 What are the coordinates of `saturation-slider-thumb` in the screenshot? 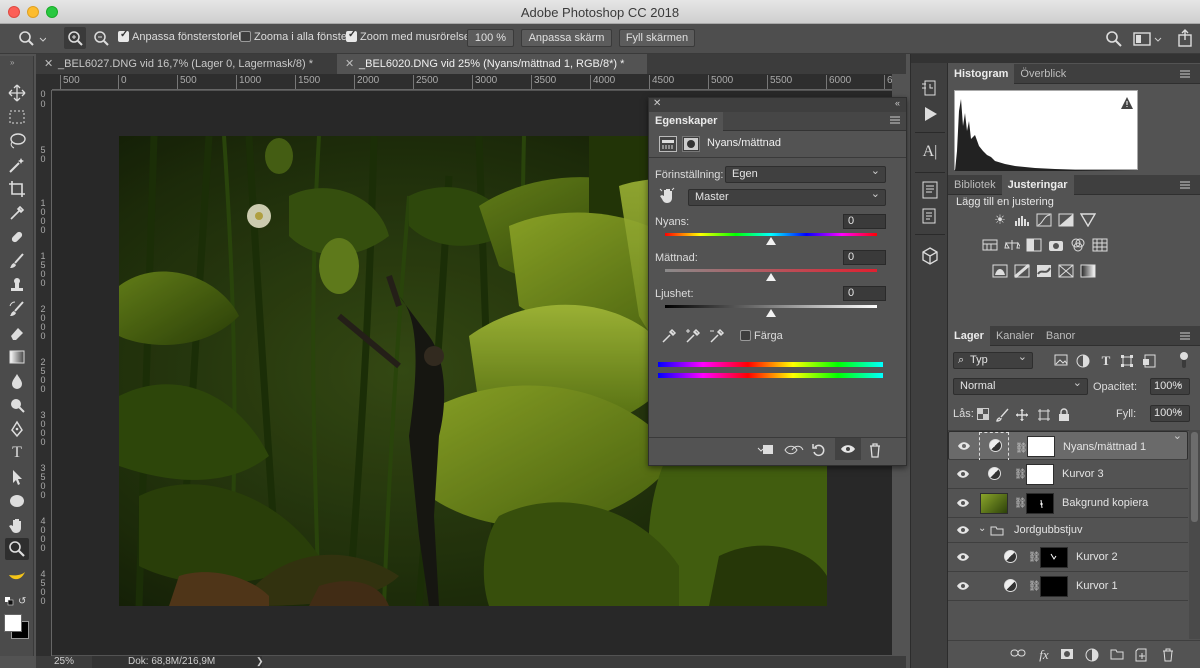 It's located at (771, 277).